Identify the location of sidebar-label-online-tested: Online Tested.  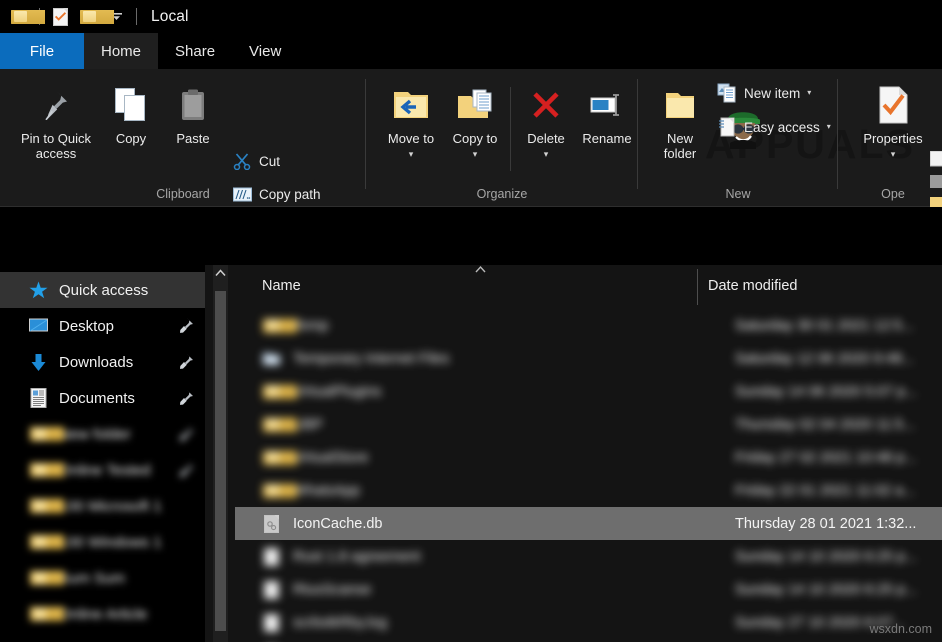
(105, 470).